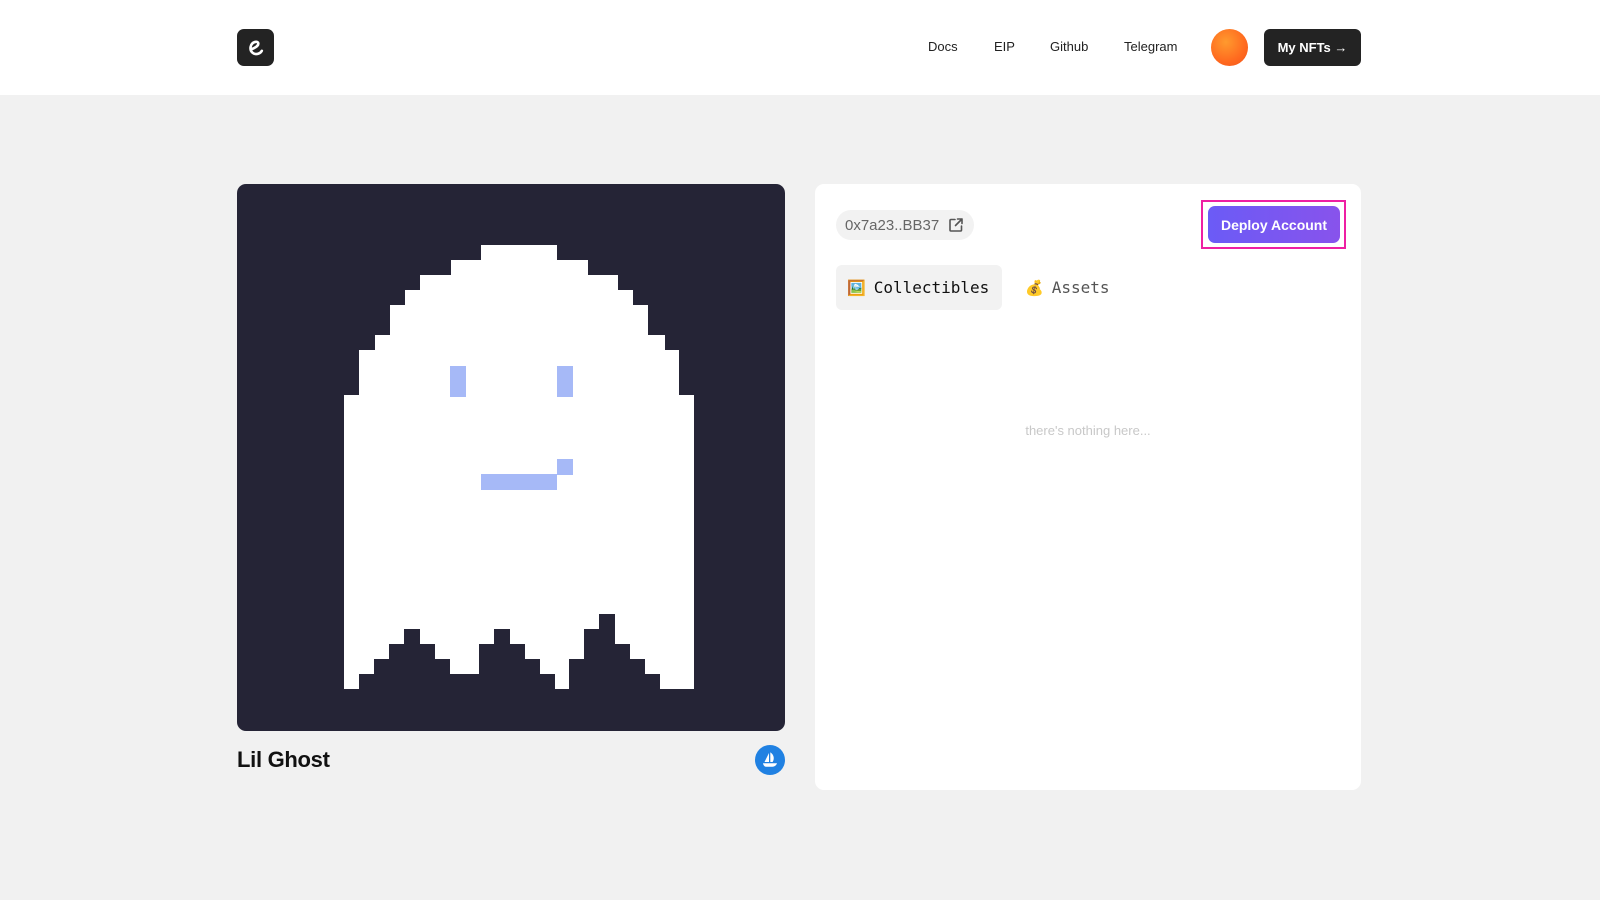 The width and height of the screenshot is (1600, 900). What do you see at coordinates (856, 287) in the screenshot?
I see `framed-picture-icon: 🖼️` at bounding box center [856, 287].